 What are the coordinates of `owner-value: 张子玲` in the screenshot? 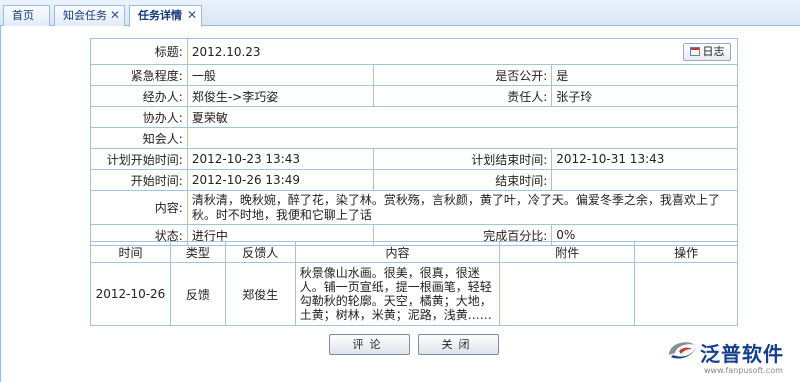 It's located at (644, 96).